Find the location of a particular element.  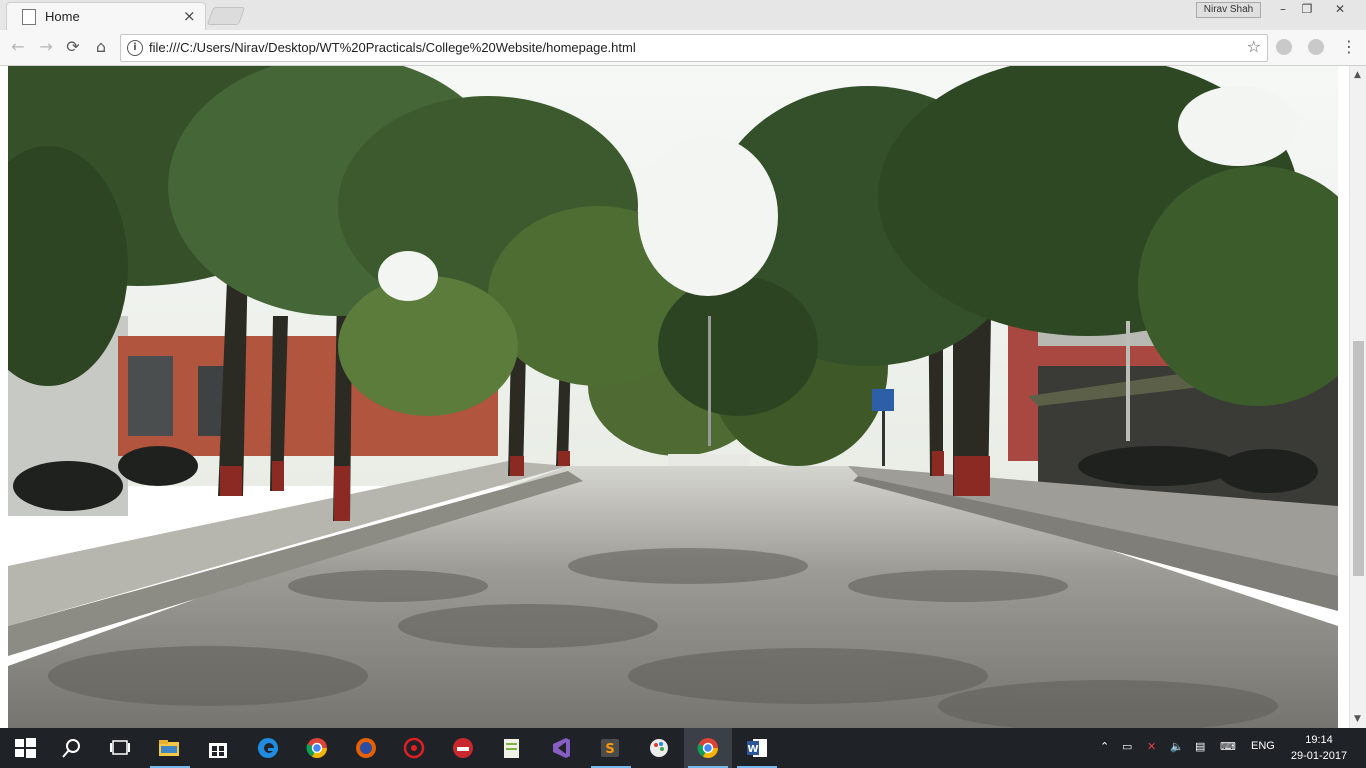

volume-icon: 🔈 is located at coordinates (1177, 746).